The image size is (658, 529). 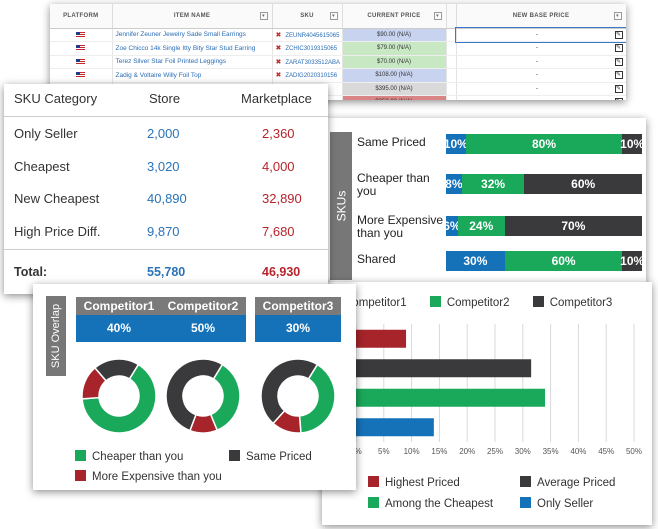 I want to click on category-store-value: 9,870, so click(x=163, y=231).